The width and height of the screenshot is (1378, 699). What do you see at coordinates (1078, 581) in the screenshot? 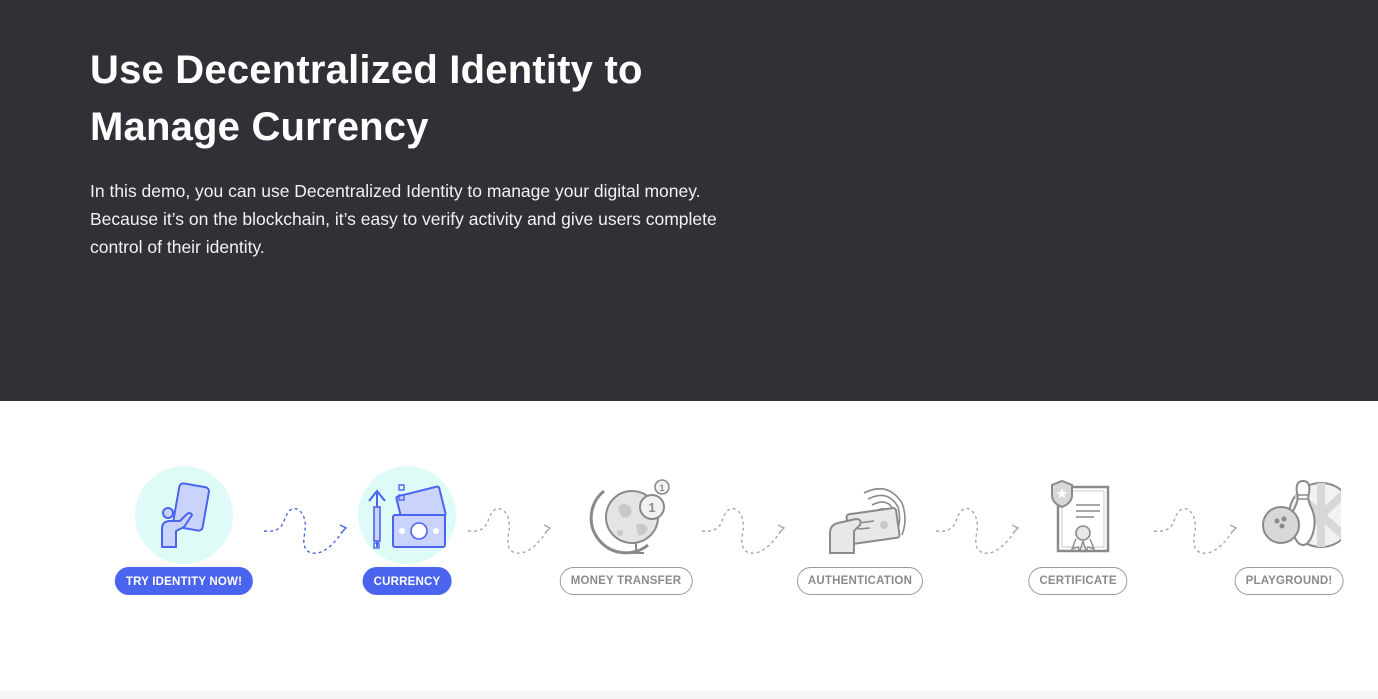
I see `step-label-certificate: CERTIFICATE` at bounding box center [1078, 581].